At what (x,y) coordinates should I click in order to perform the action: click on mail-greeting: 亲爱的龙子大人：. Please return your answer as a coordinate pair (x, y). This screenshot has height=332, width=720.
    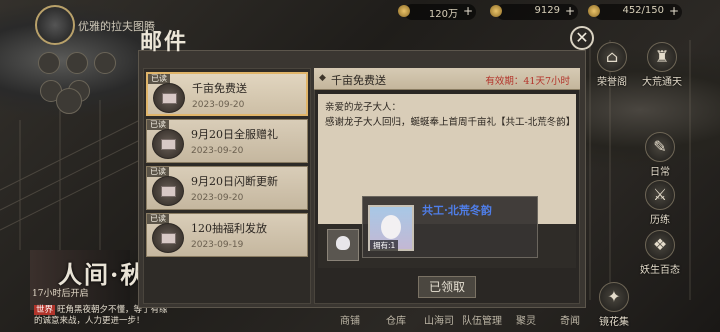
    Looking at the image, I should click on (363, 107).